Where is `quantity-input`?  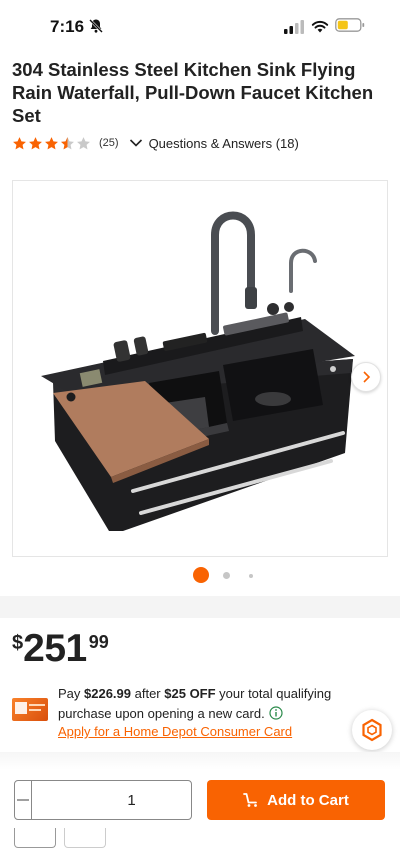
quantity-input is located at coordinates (131, 800).